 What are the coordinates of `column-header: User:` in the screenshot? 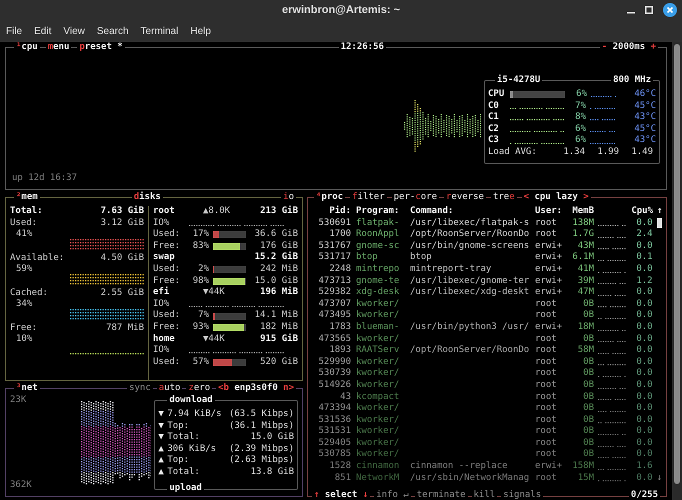 It's located at (549, 212).